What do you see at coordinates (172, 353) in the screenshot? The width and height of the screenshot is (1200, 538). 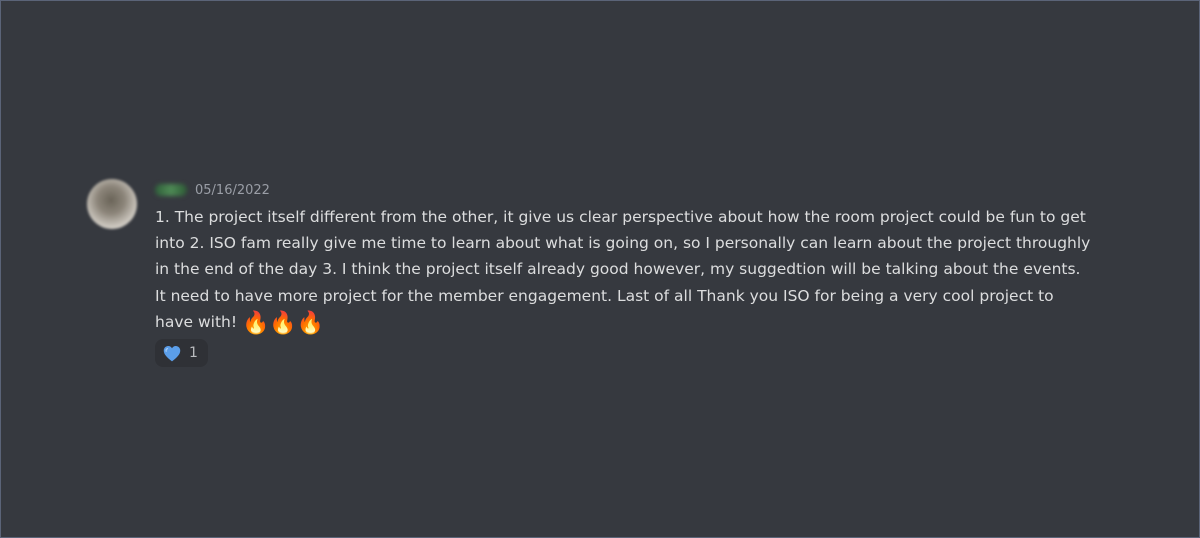 I see `blue-heart-icon` at bounding box center [172, 353].